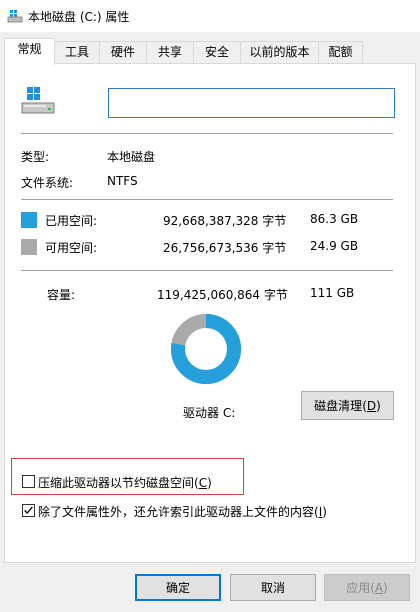 Image resolution: width=420 pixels, height=612 pixels. Describe the element at coordinates (379, 587) in the screenshot. I see `apply-mnemonic: A` at that location.